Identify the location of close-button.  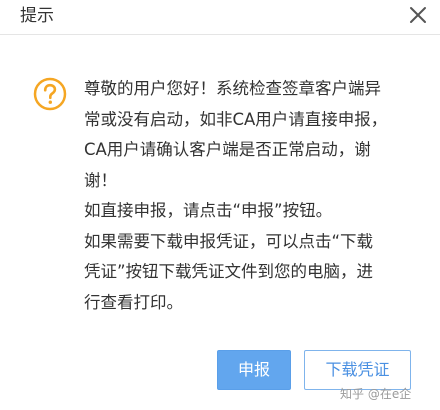
(418, 15).